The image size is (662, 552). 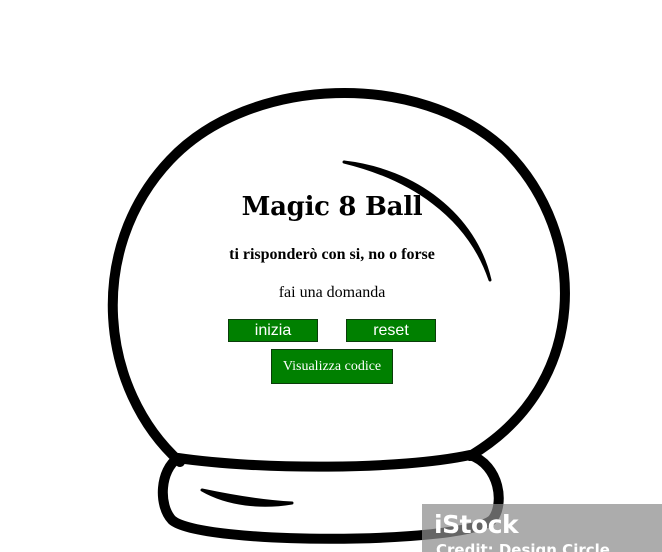 I want to click on reset-button: reset, so click(x=391, y=330).